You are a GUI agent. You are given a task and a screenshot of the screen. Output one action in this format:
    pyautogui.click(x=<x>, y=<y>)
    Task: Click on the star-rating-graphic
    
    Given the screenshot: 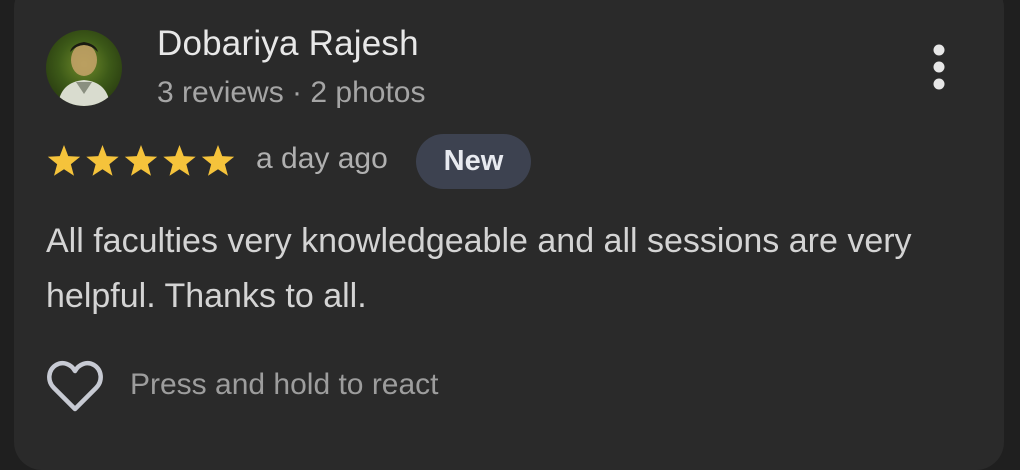 What is the action you would take?
    pyautogui.click(x=141, y=160)
    